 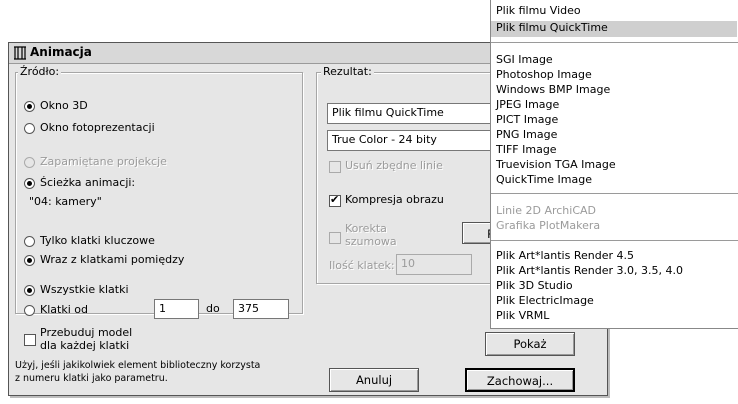 What do you see at coordinates (522, 315) in the screenshot?
I see `menu-item-vrml: Plik VRML` at bounding box center [522, 315].